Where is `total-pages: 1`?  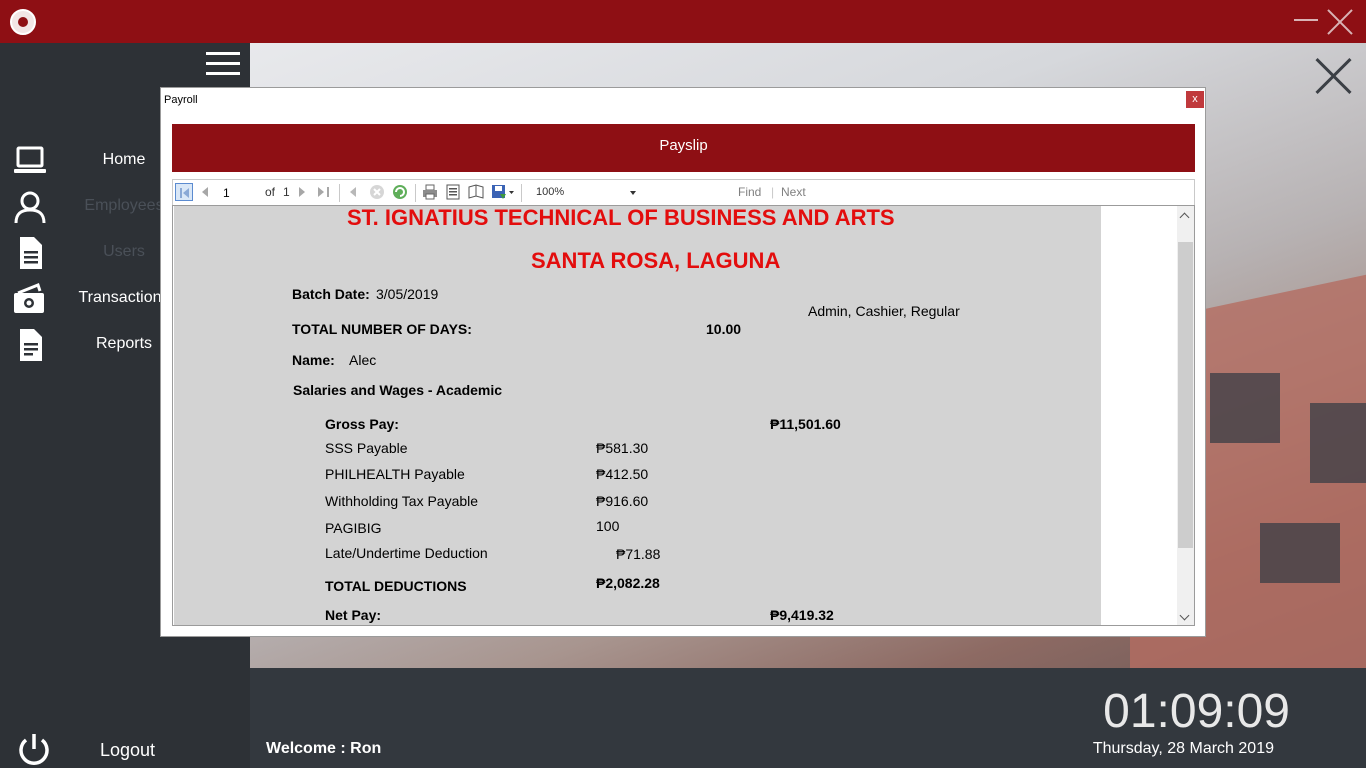 total-pages: 1 is located at coordinates (286, 192).